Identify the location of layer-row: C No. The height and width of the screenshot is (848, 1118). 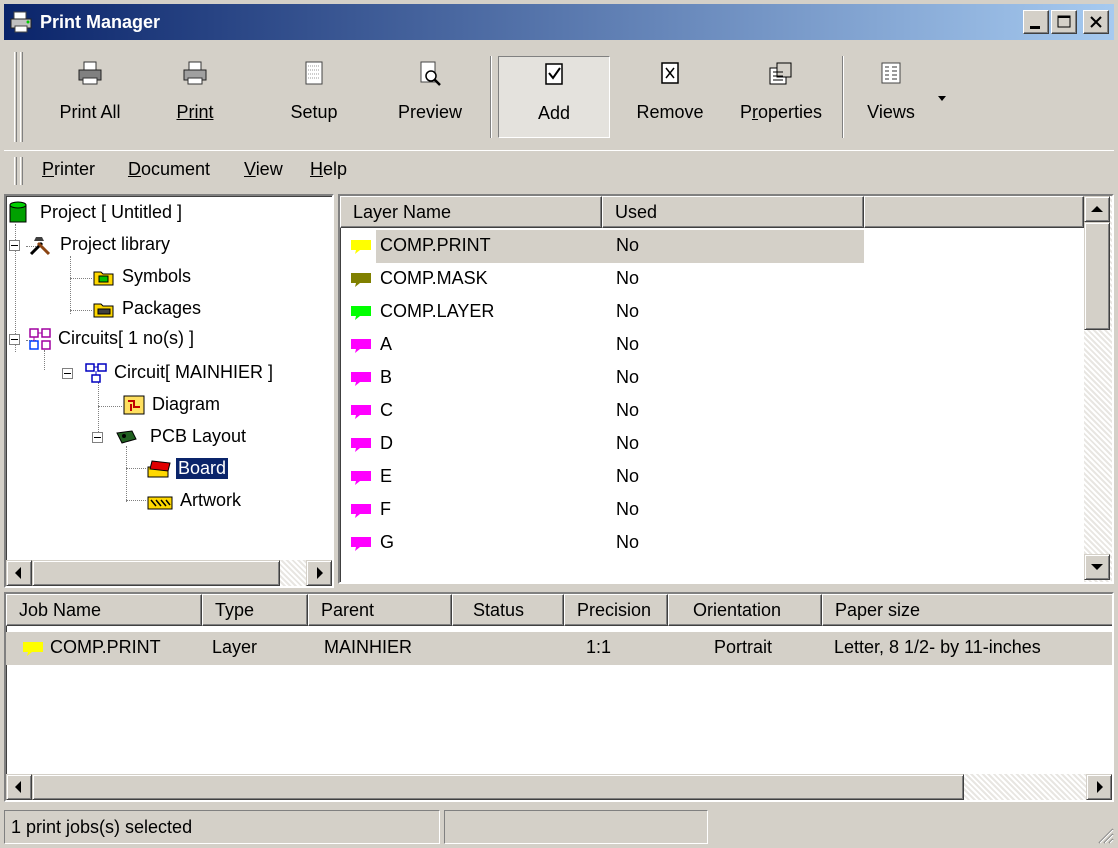
(712, 411).